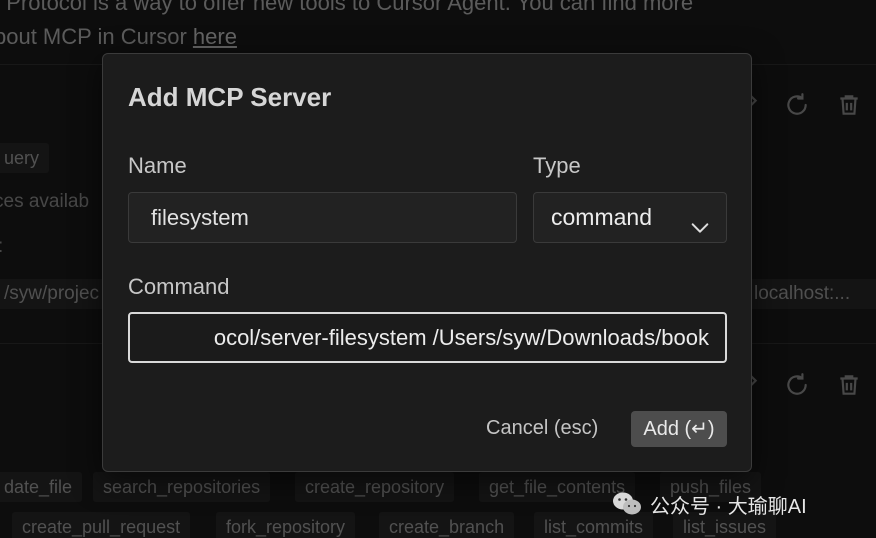 Image resolution: width=876 pixels, height=538 pixels. What do you see at coordinates (601, 217) in the screenshot?
I see `type-select-value: command` at bounding box center [601, 217].